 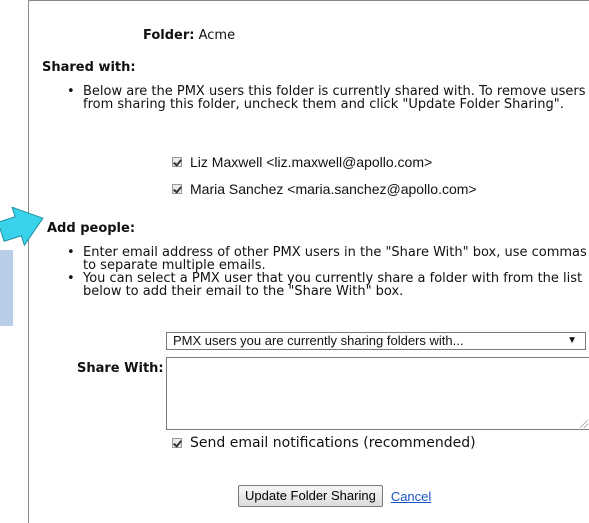 I want to click on add-people-heading: Add people:, so click(x=91, y=228).